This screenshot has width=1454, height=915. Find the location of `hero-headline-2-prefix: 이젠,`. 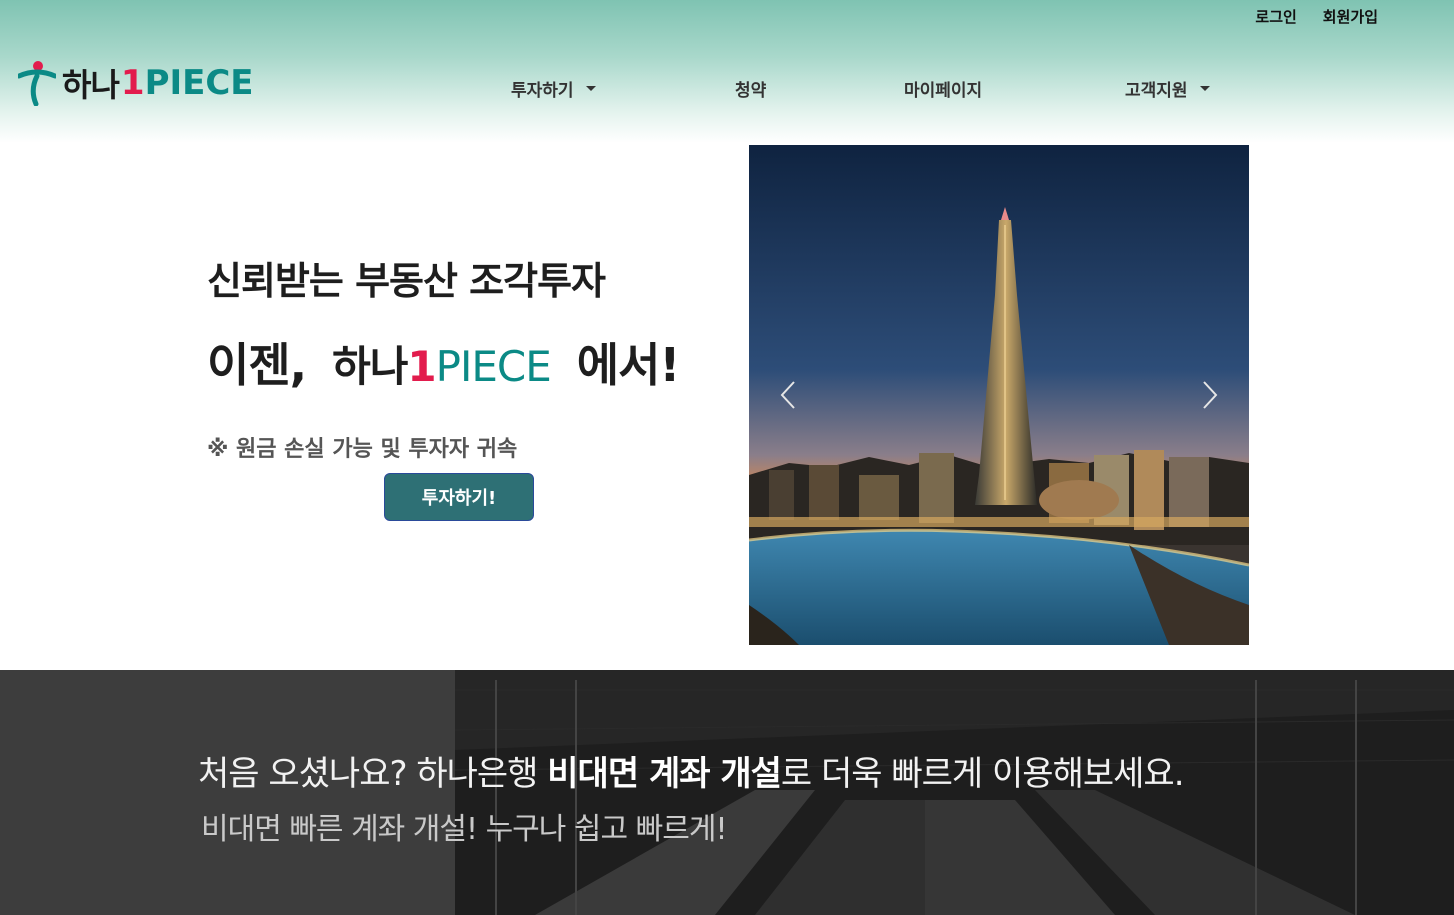

hero-headline-2-prefix: 이젠, is located at coordinates (257, 365).